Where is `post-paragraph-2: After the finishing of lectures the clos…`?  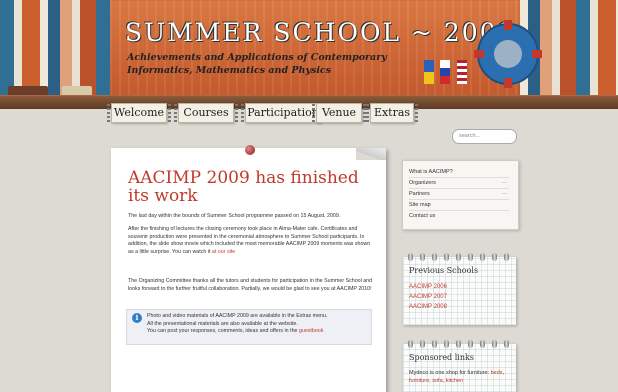 post-paragraph-2: After the finishing of lectures the clos… is located at coordinates (250, 241).